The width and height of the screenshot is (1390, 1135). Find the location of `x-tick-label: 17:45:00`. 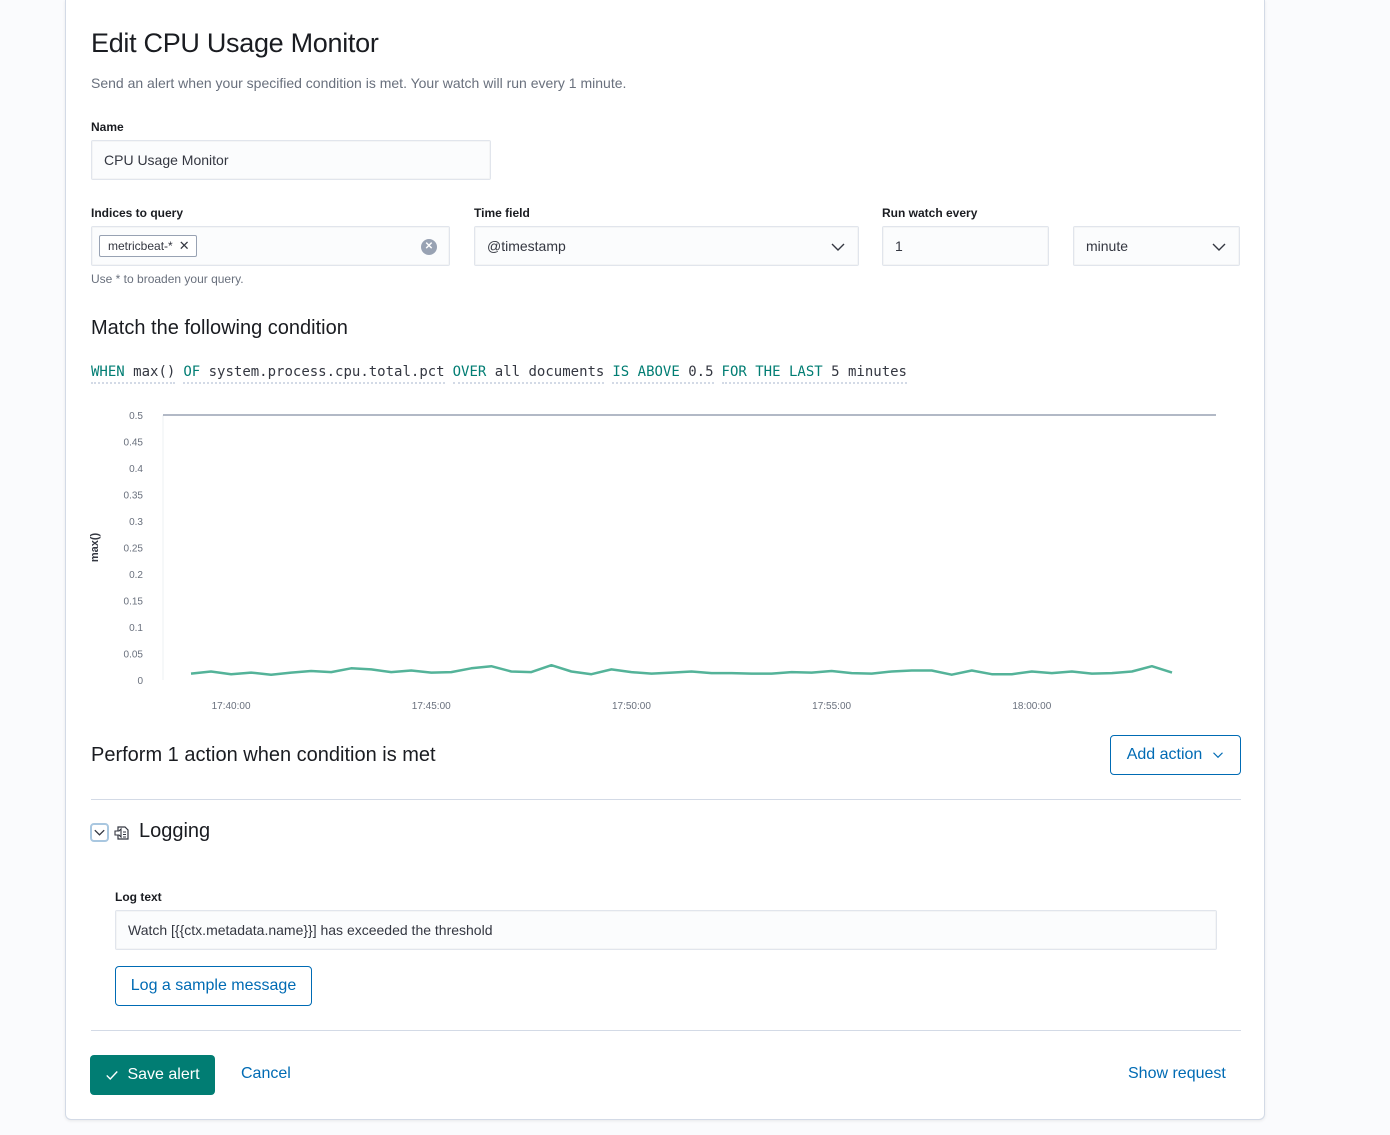

x-tick-label: 17:45:00 is located at coordinates (431, 706).